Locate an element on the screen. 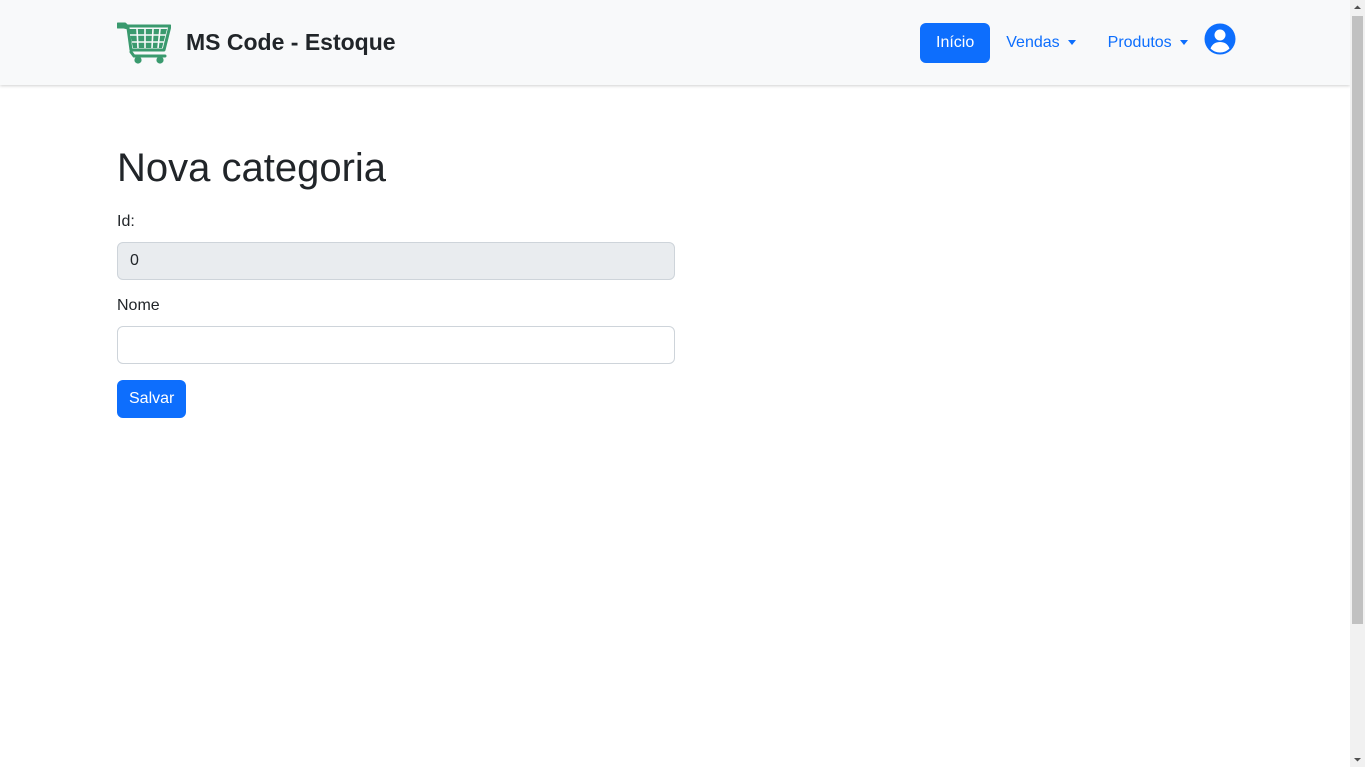 This screenshot has height=767, width=1365. nav-item-vendas: Vendas is located at coordinates (1040, 43).